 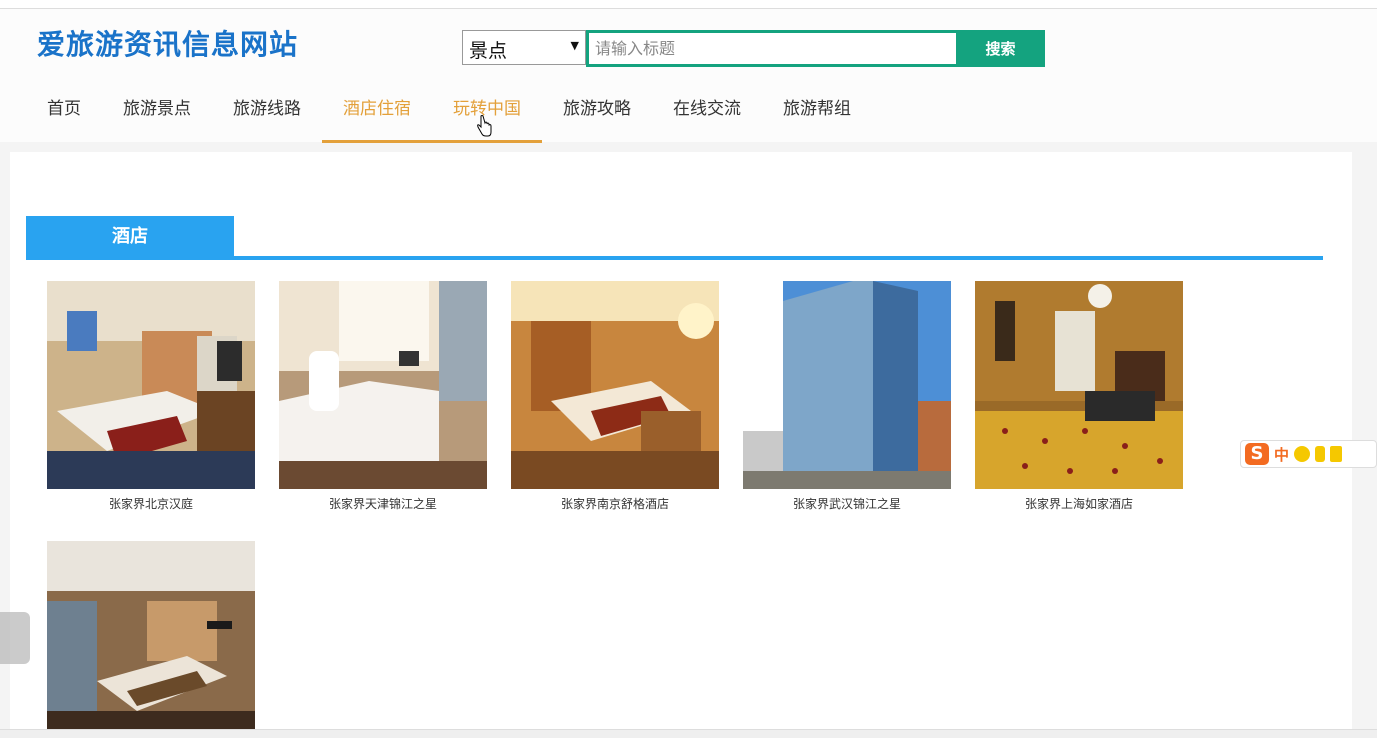 I want to click on nav-item-attractions: 旅游景点, so click(x=157, y=115).